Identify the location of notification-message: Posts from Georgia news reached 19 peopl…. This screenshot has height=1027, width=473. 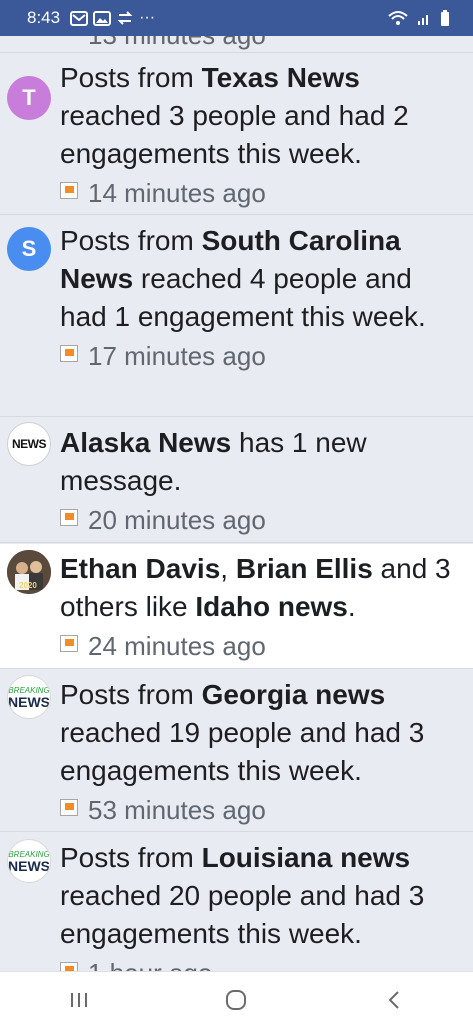
(262, 733).